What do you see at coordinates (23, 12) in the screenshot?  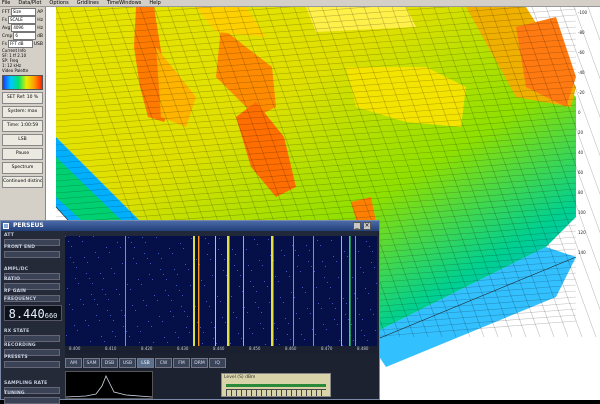 I see `param-field: Size` at bounding box center [23, 12].